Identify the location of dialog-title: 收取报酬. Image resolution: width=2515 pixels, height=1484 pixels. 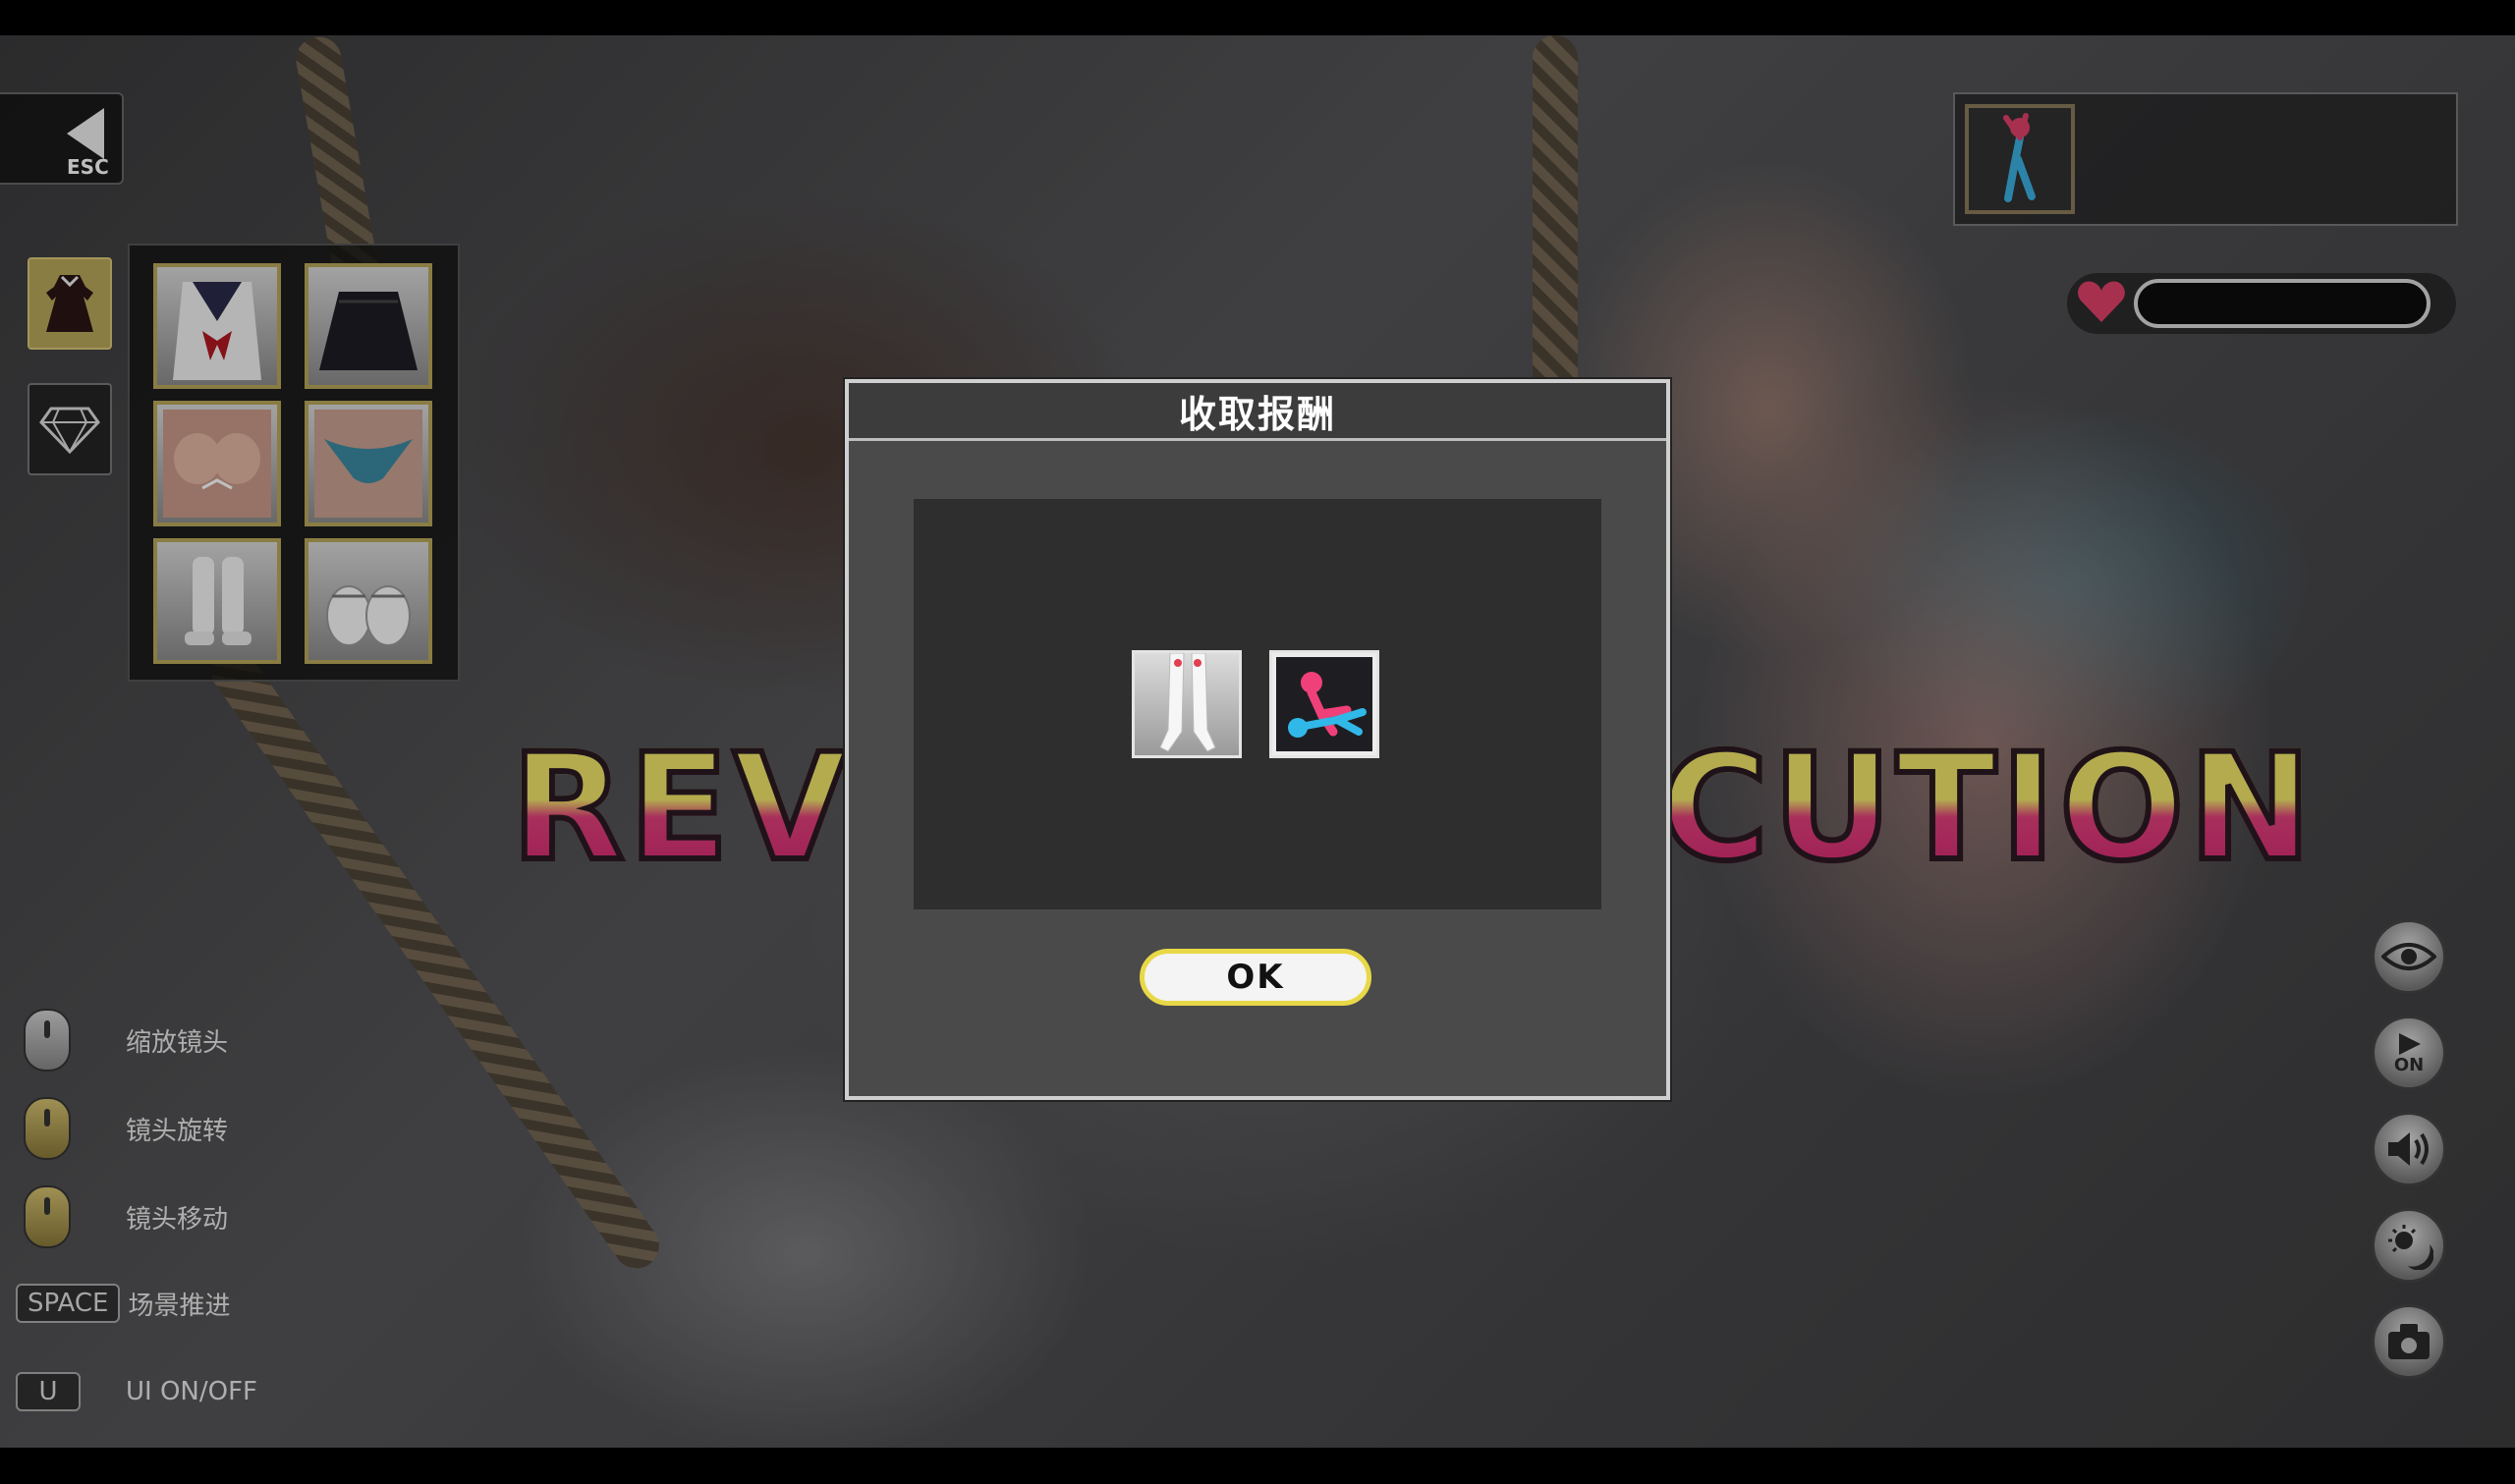
(1257, 414).